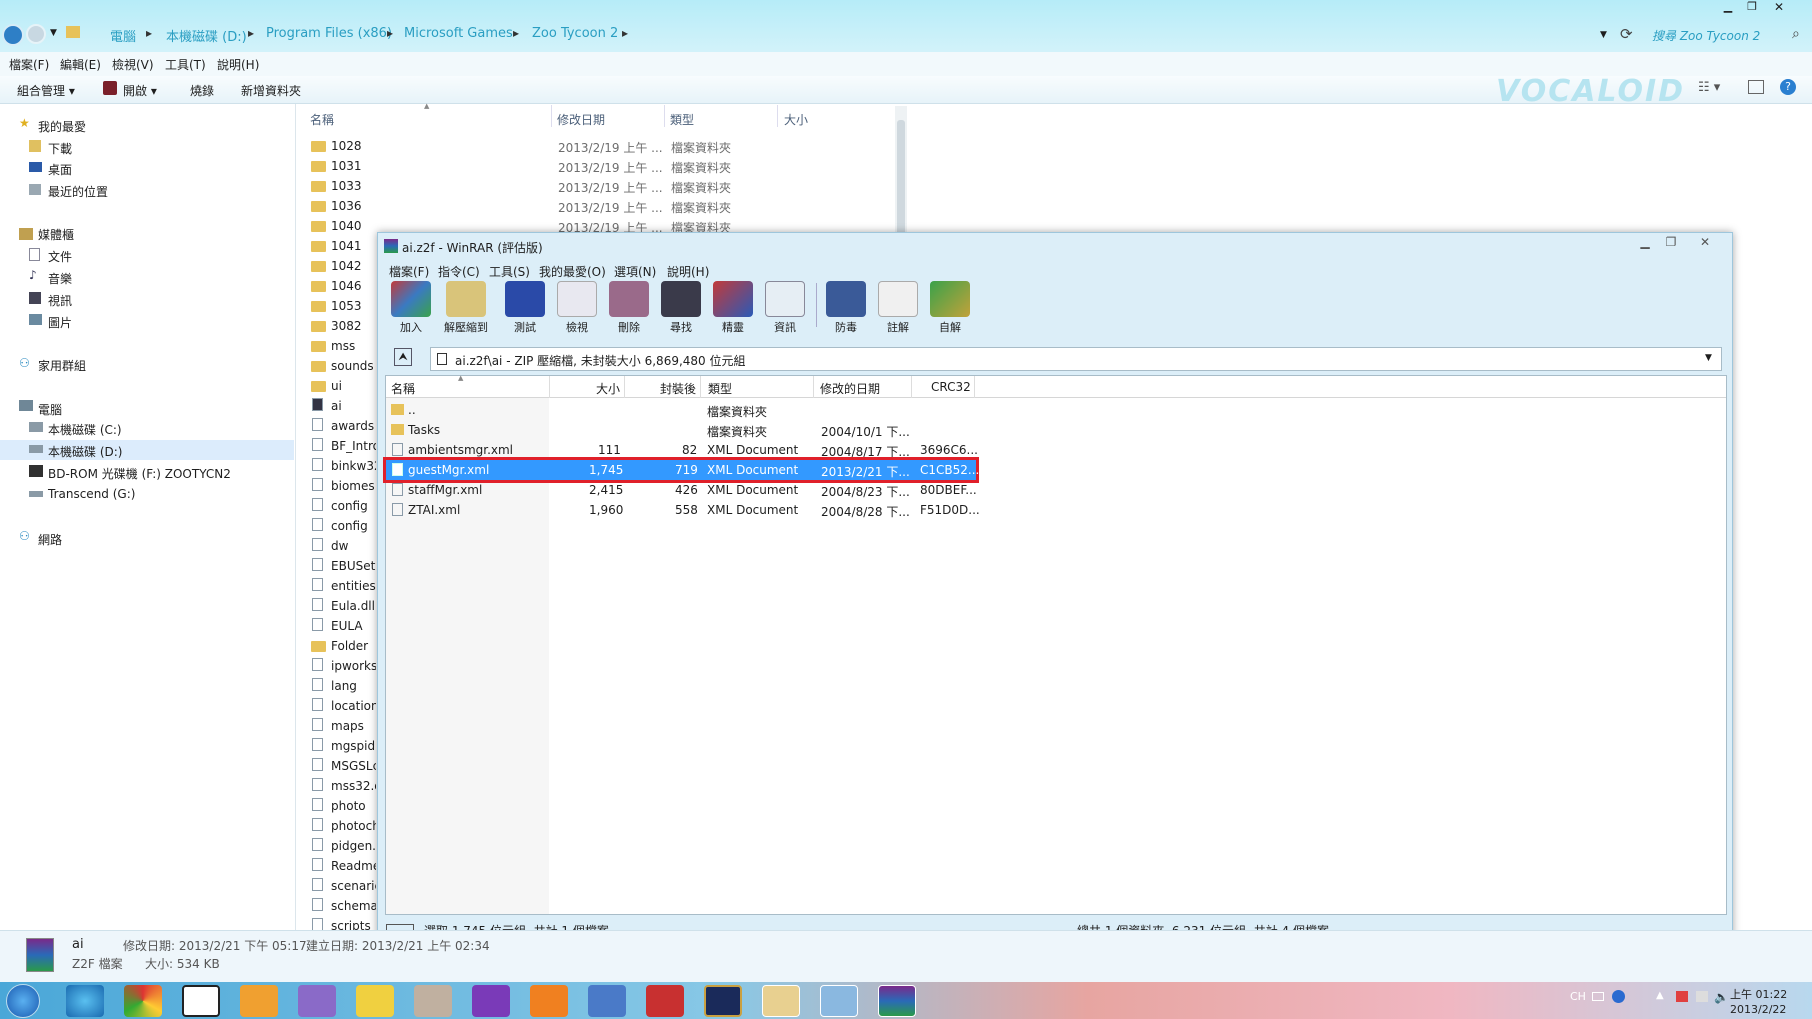 Image resolution: width=1812 pixels, height=1019 pixels. Describe the element at coordinates (36, 34) in the screenshot. I see `forward-button` at that location.